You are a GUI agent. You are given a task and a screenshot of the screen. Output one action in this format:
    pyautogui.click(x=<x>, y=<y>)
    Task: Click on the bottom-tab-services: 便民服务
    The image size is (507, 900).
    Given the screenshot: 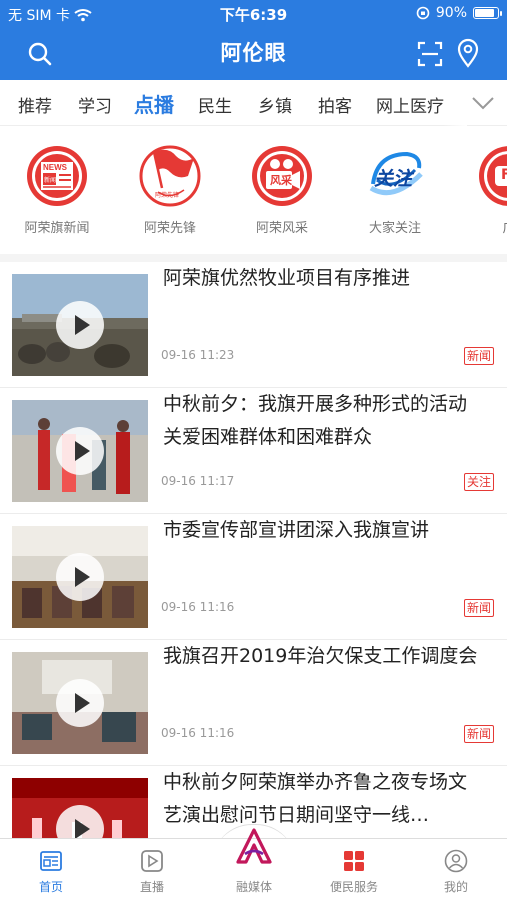 What is the action you would take?
    pyautogui.click(x=354, y=869)
    